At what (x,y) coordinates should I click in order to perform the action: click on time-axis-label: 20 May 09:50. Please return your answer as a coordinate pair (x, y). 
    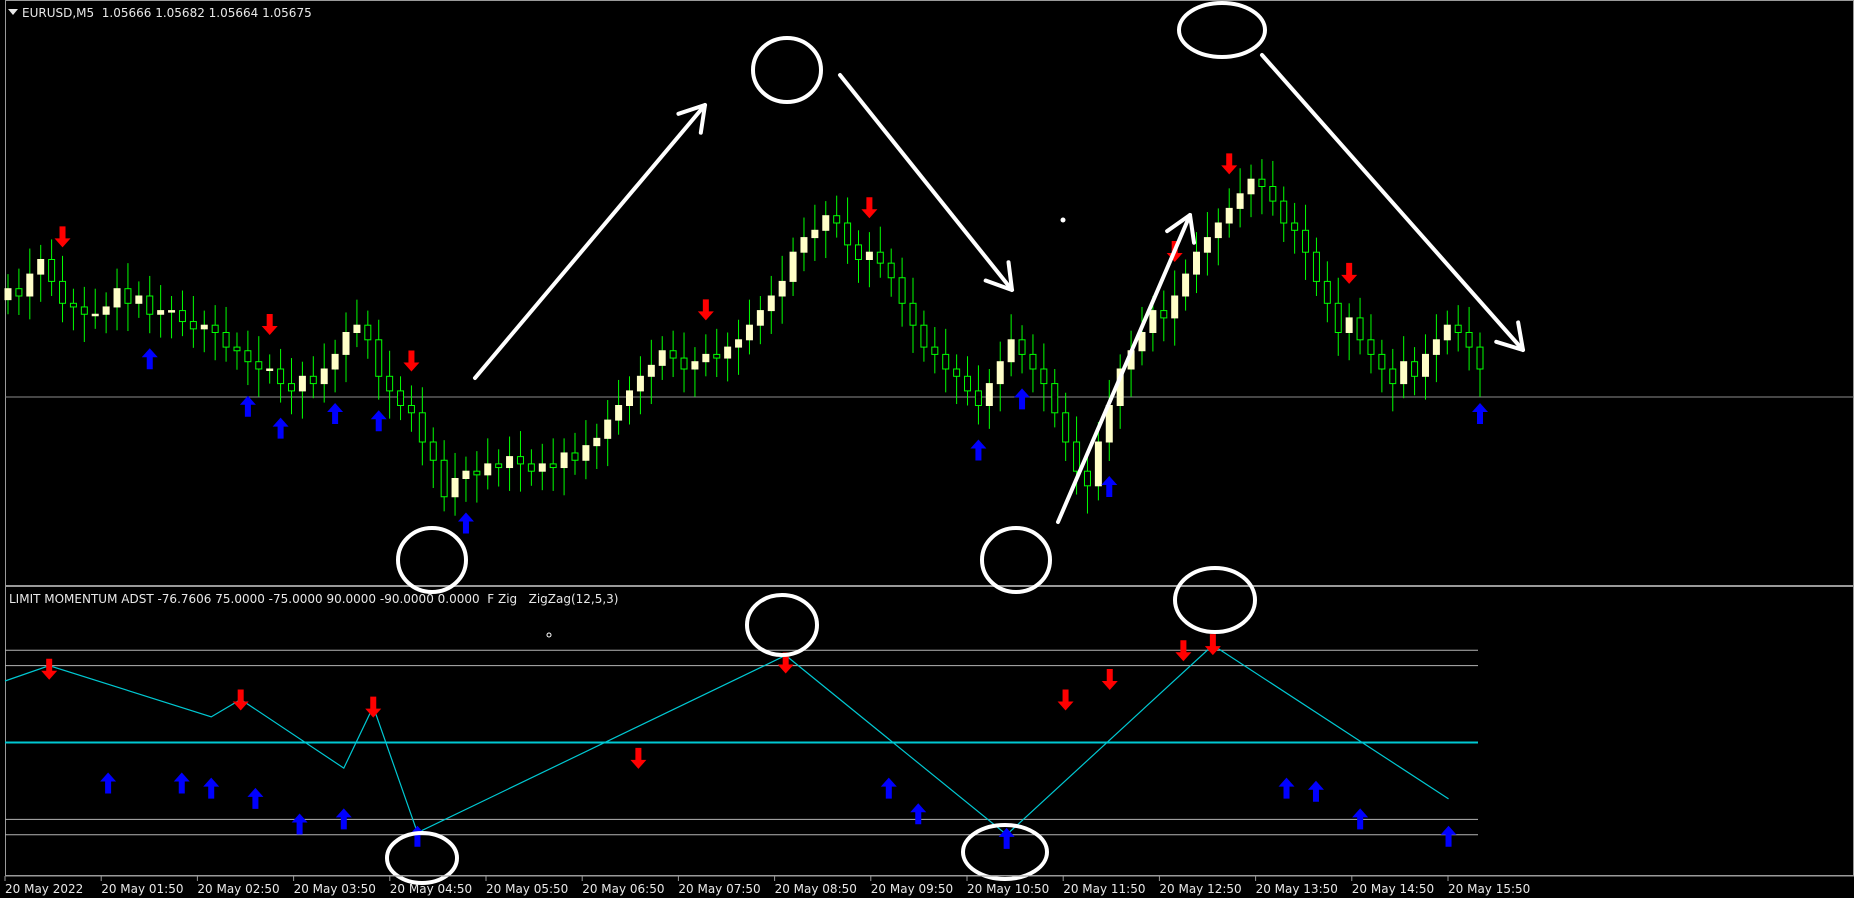
    Looking at the image, I should click on (912, 889).